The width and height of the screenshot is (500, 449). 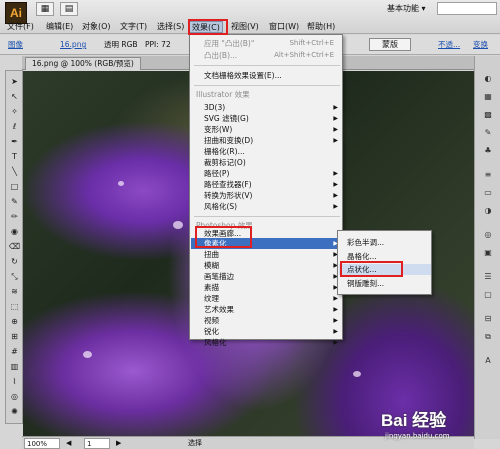 What do you see at coordinates (42, 443) in the screenshot?
I see `zoom-select: 100%` at bounding box center [42, 443].